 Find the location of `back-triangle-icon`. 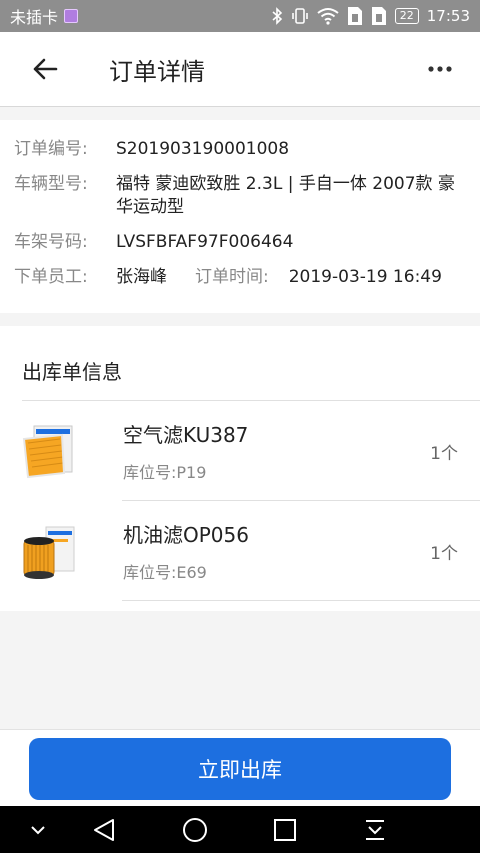

back-triangle-icon is located at coordinates (104, 830).